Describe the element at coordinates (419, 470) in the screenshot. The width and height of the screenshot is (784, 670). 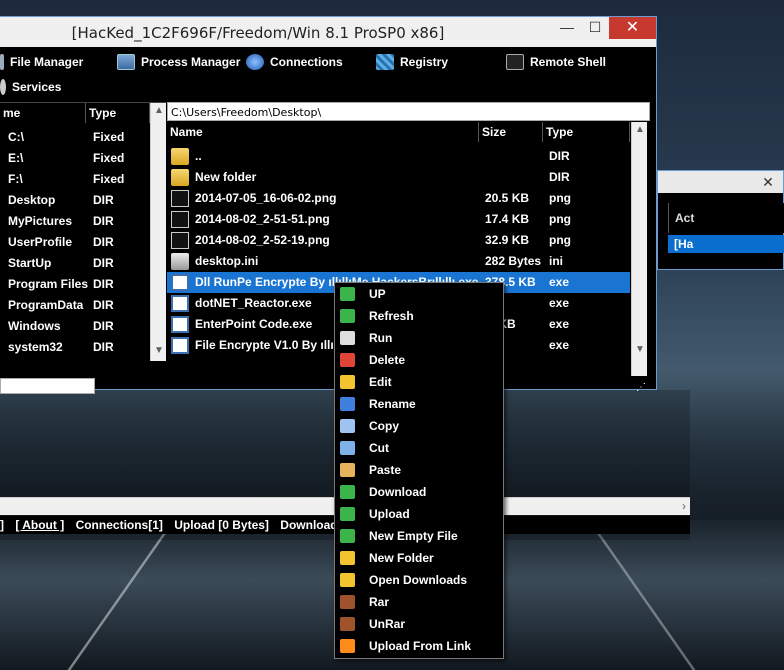
I see `context-menu-item: Paste` at that location.